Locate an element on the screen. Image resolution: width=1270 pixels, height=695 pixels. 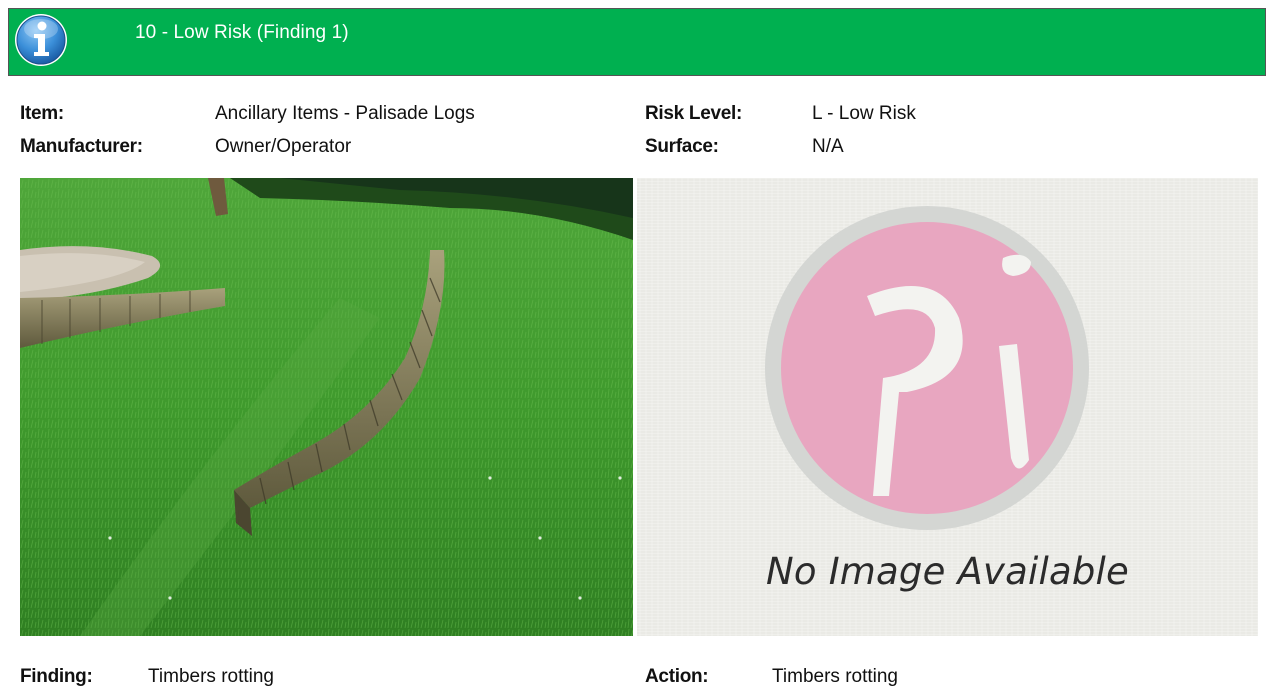
info-icon is located at coordinates (41, 40).